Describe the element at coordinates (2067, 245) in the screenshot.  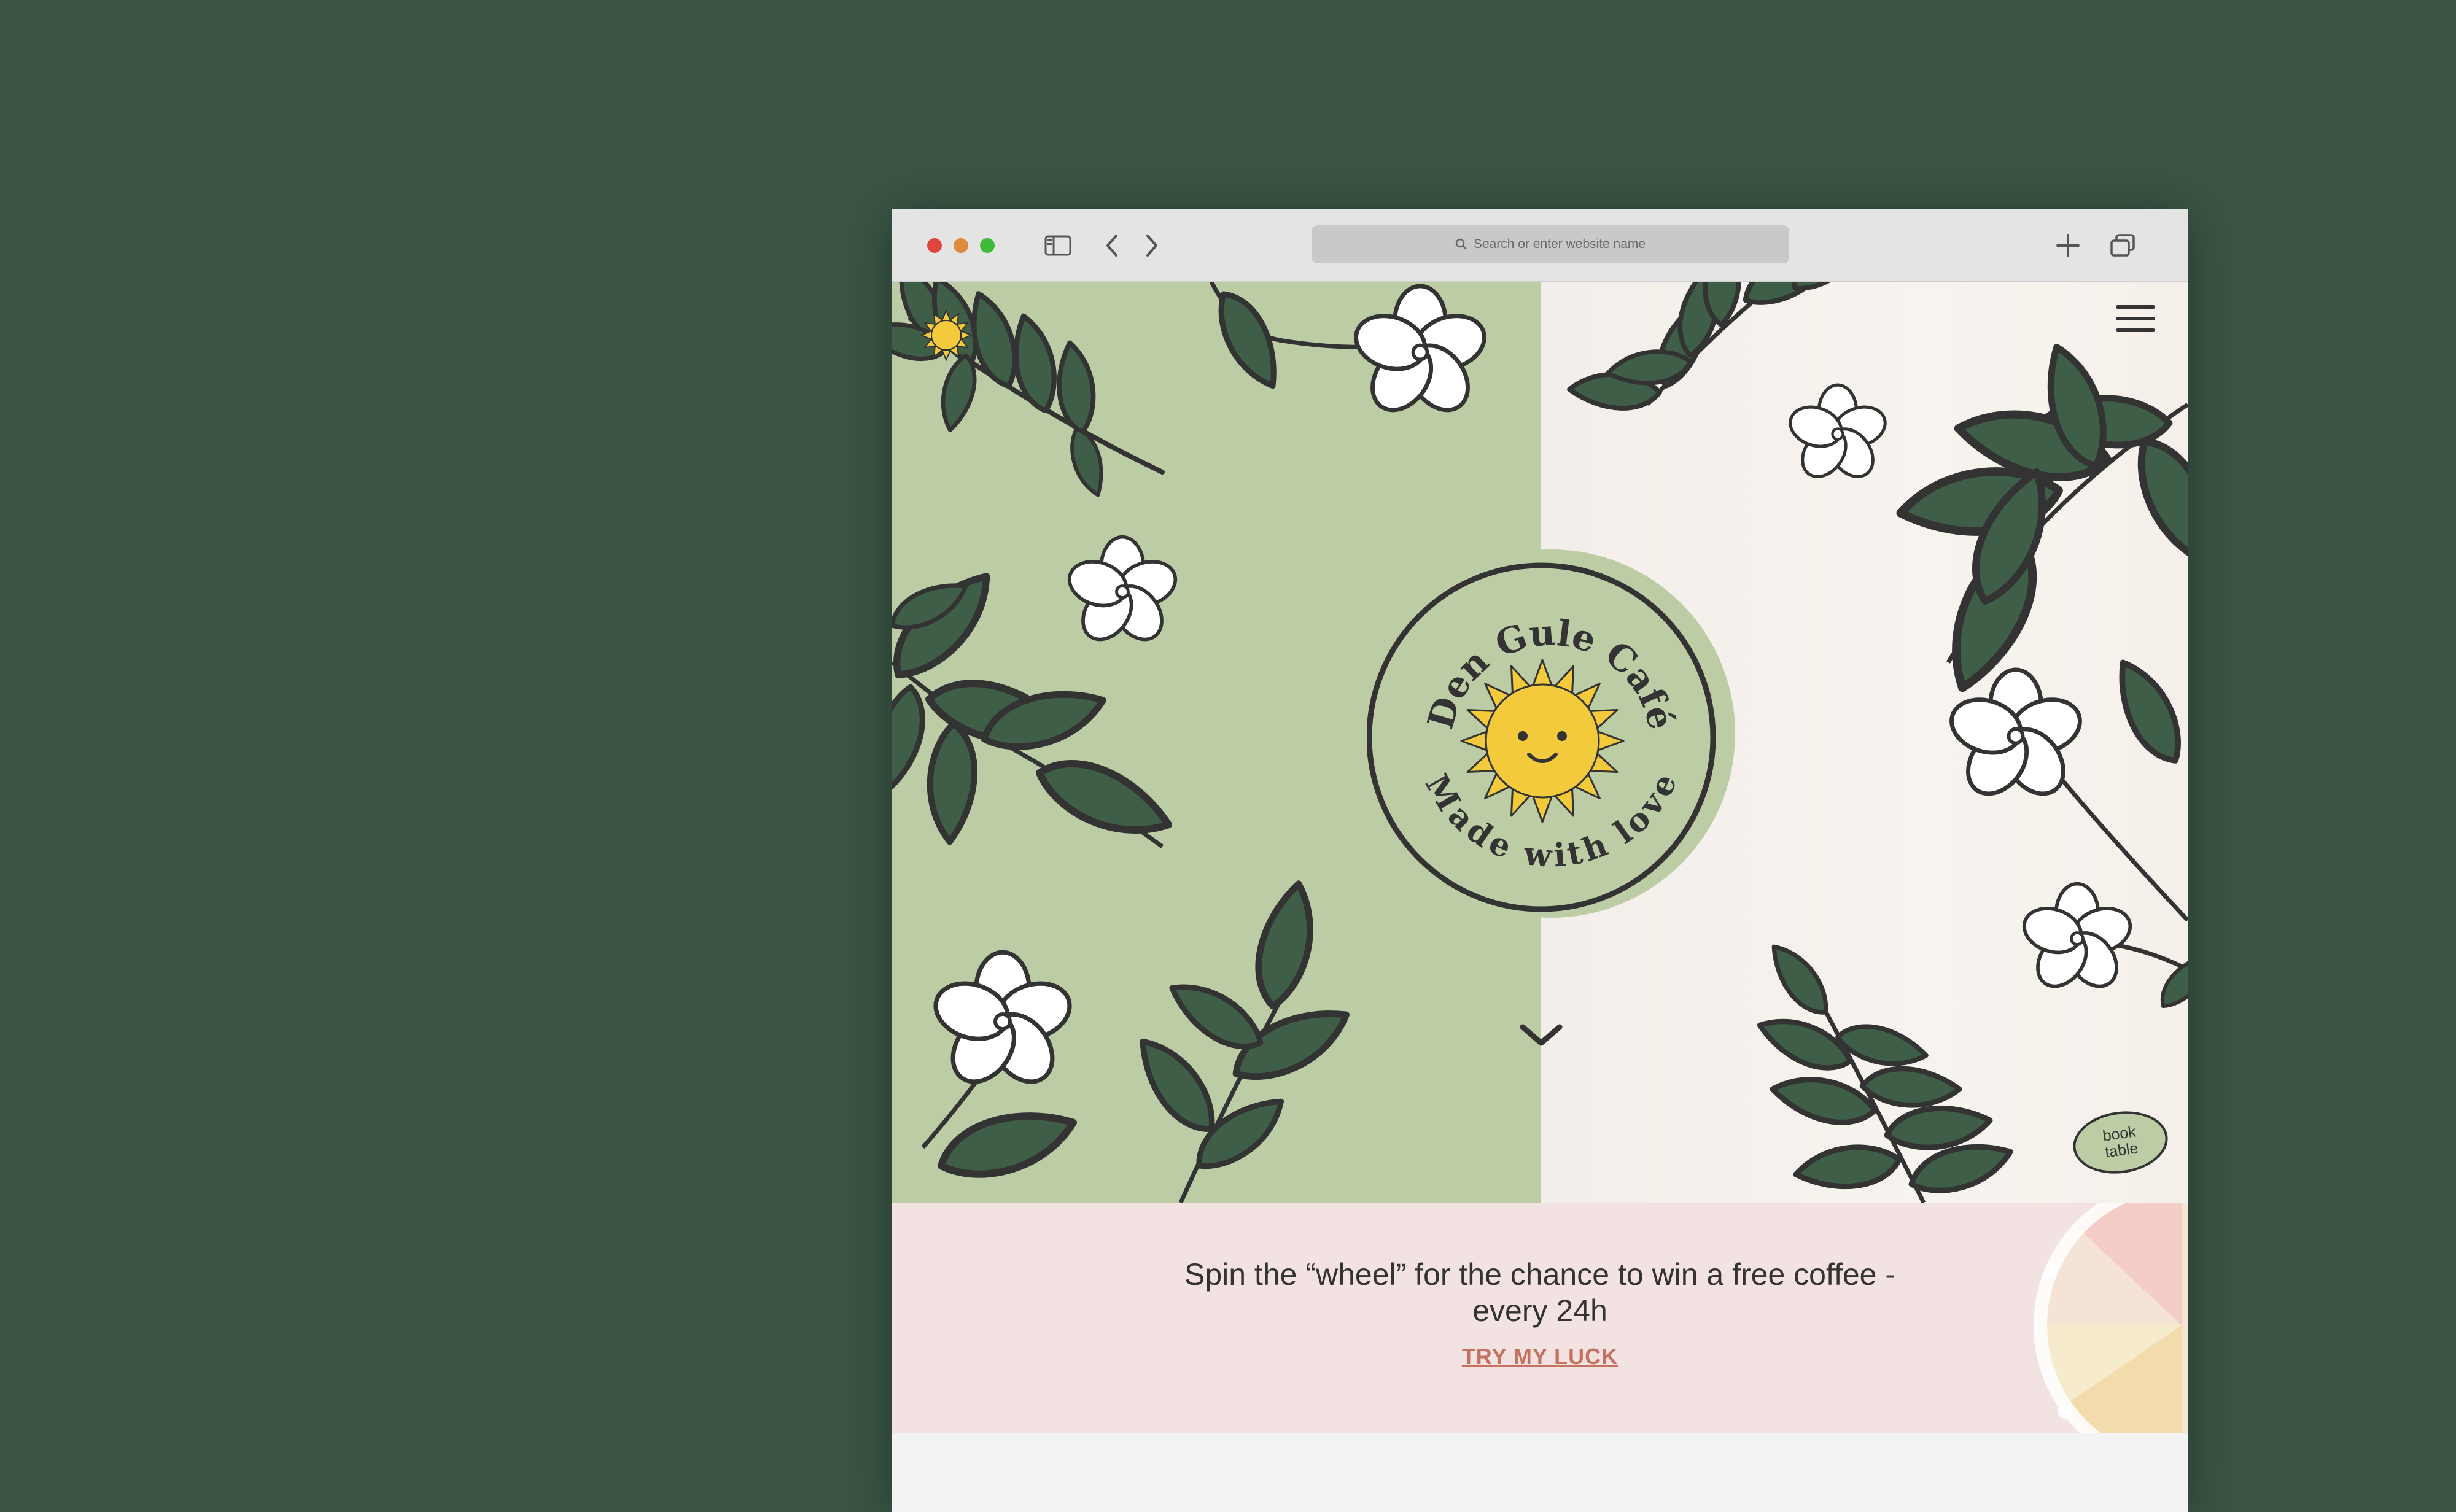
I see `new-tab-icon` at that location.